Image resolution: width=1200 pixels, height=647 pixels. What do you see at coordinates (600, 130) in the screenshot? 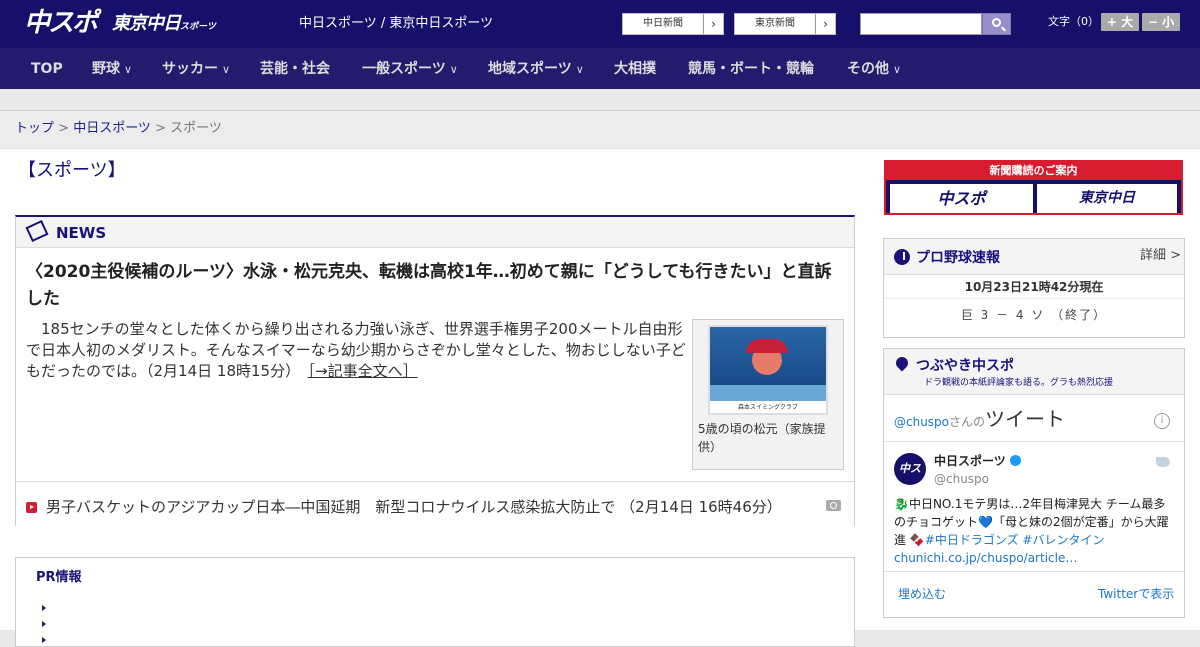
I see `breadcrumb: トップ > 中日スポーツ > スポーツ` at bounding box center [600, 130].